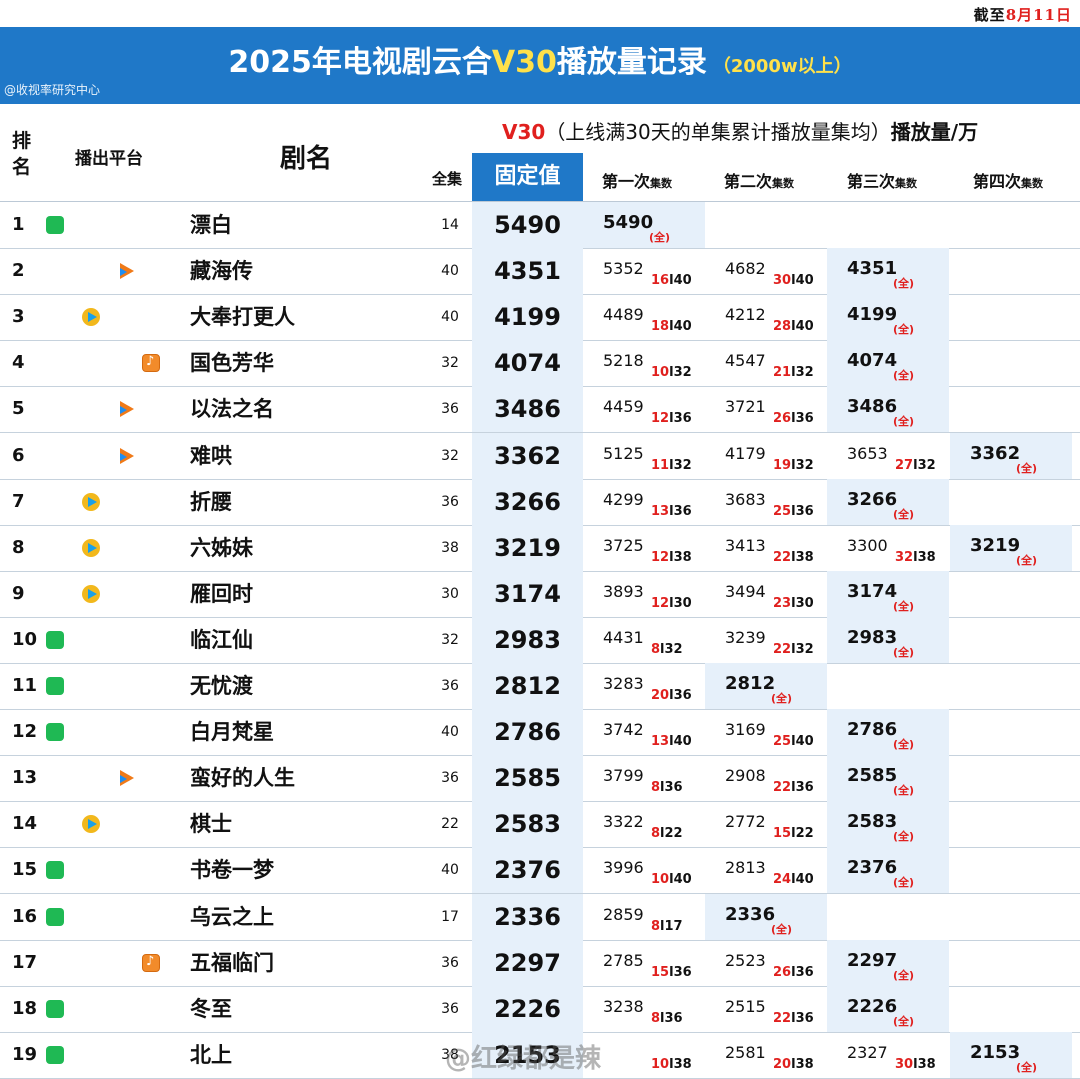  I want to click on rank-cell: 2, so click(18, 271).